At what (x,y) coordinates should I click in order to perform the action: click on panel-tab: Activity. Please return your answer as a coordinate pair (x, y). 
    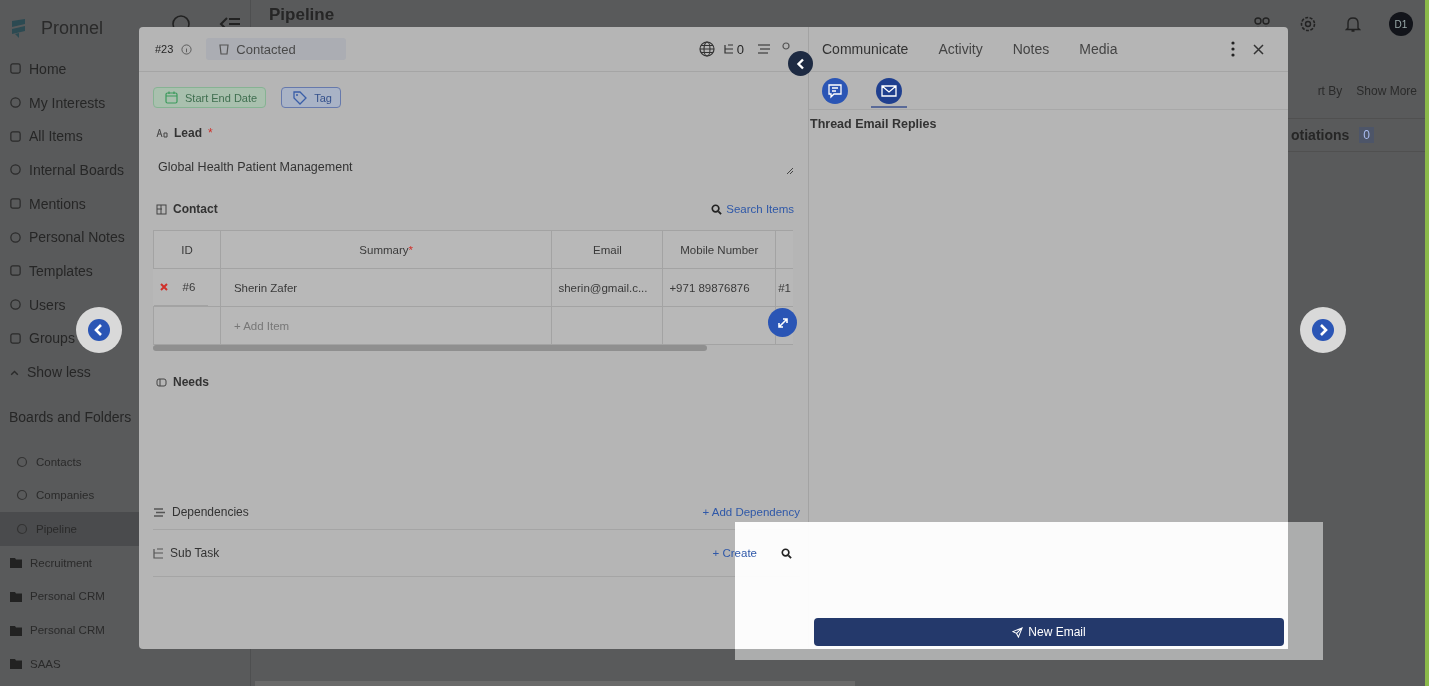
    Looking at the image, I should click on (960, 49).